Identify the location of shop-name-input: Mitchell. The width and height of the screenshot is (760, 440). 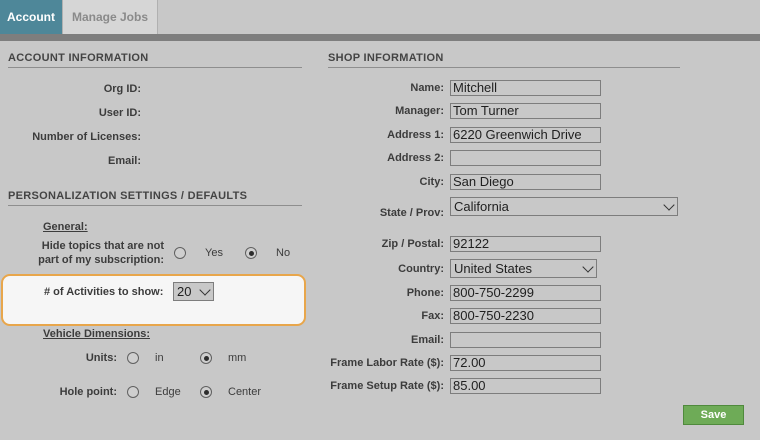
(525, 88).